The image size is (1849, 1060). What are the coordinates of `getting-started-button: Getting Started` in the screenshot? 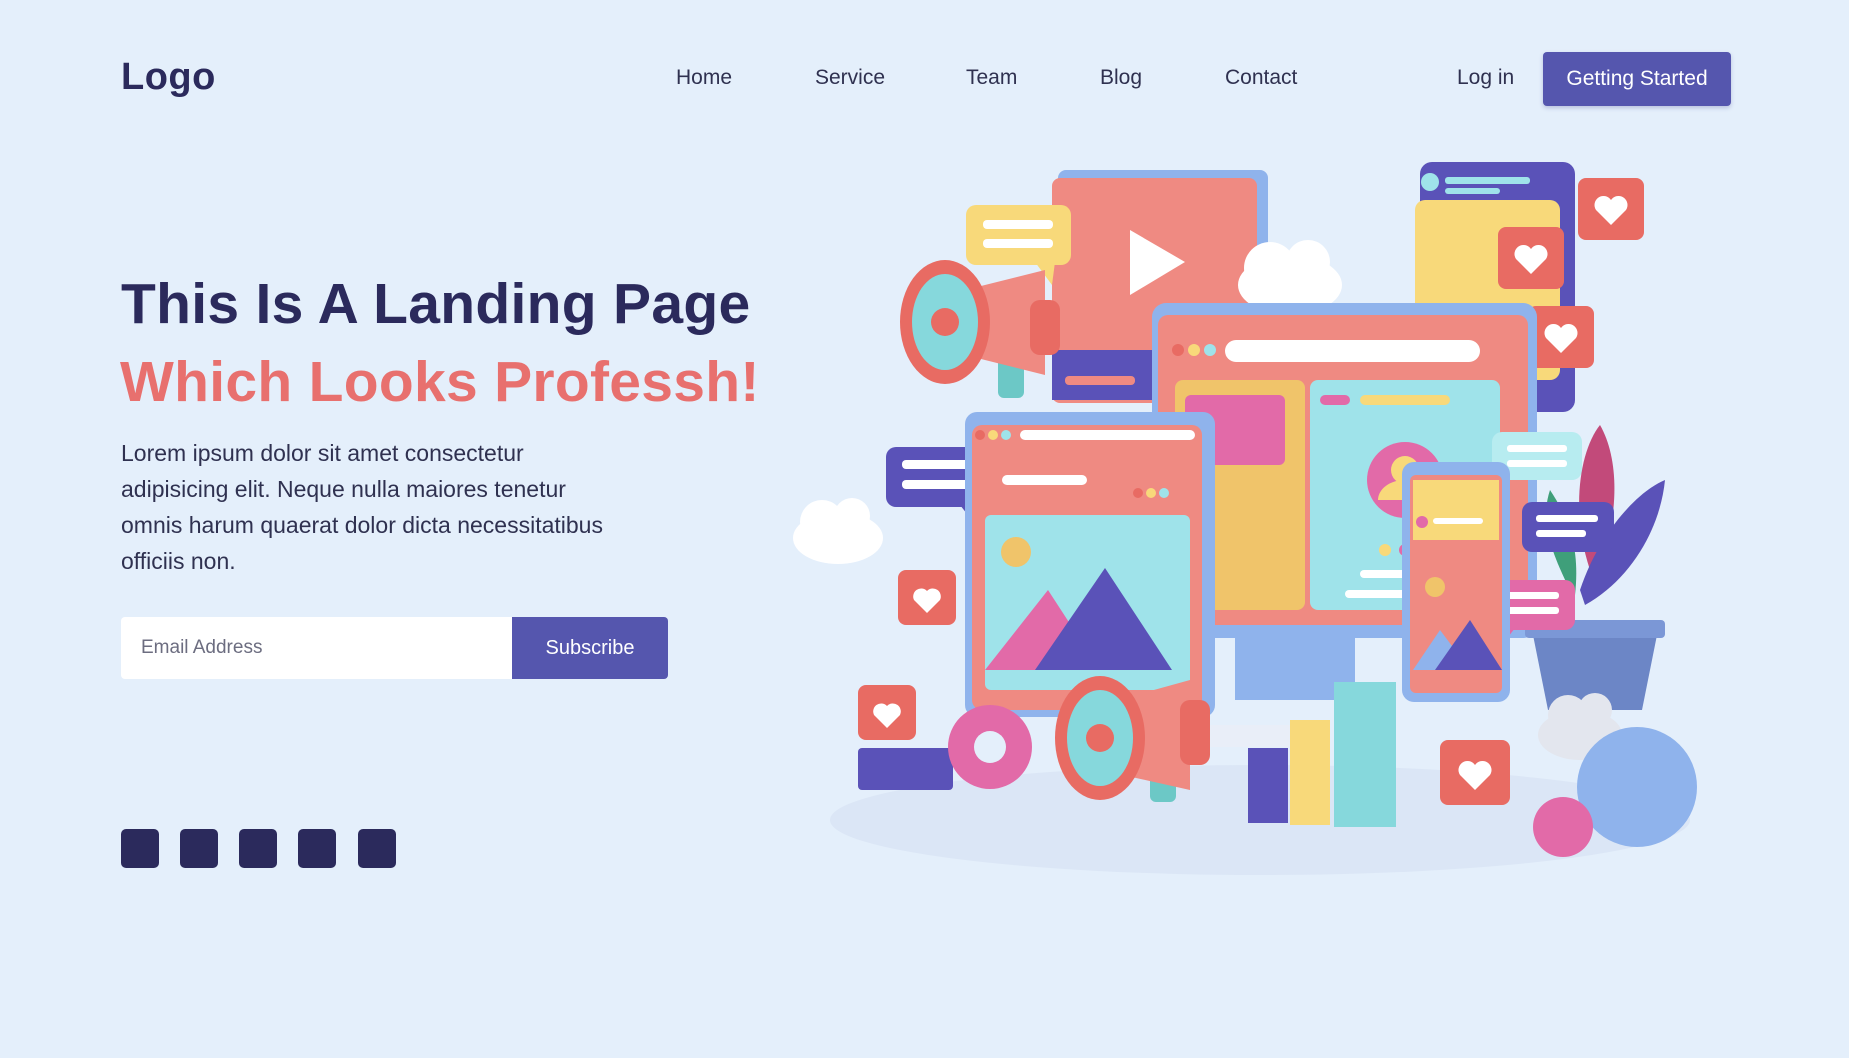 It's located at (1637, 79).